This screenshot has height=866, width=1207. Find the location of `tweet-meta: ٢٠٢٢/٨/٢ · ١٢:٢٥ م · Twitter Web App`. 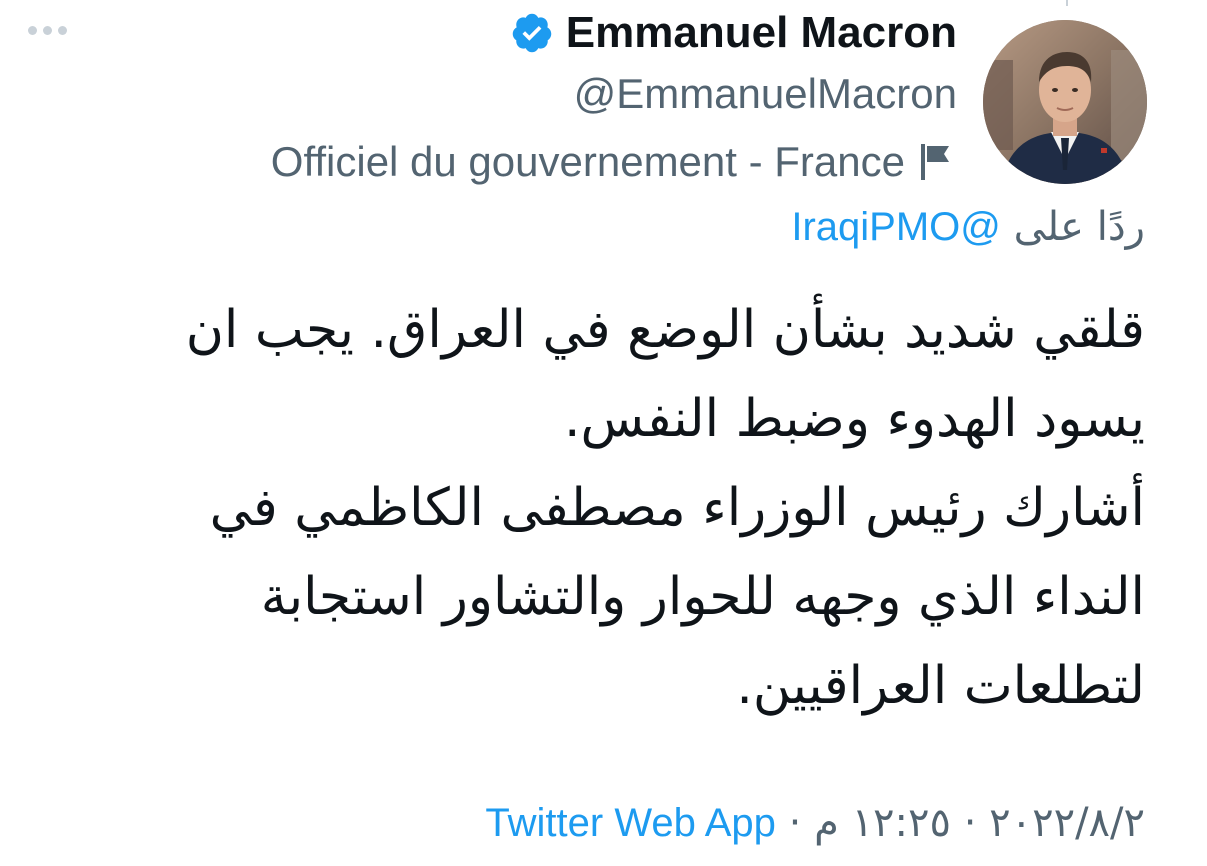

tweet-meta: ٢٠٢٢/٨/٢ · ١٢:٢٥ م · Twitter Web App is located at coordinates (815, 823).